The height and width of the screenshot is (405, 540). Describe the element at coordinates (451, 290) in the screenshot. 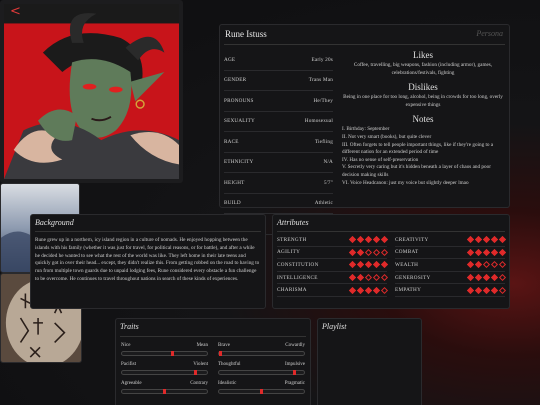

I see `attribute-empathy: EMPATHY` at that location.